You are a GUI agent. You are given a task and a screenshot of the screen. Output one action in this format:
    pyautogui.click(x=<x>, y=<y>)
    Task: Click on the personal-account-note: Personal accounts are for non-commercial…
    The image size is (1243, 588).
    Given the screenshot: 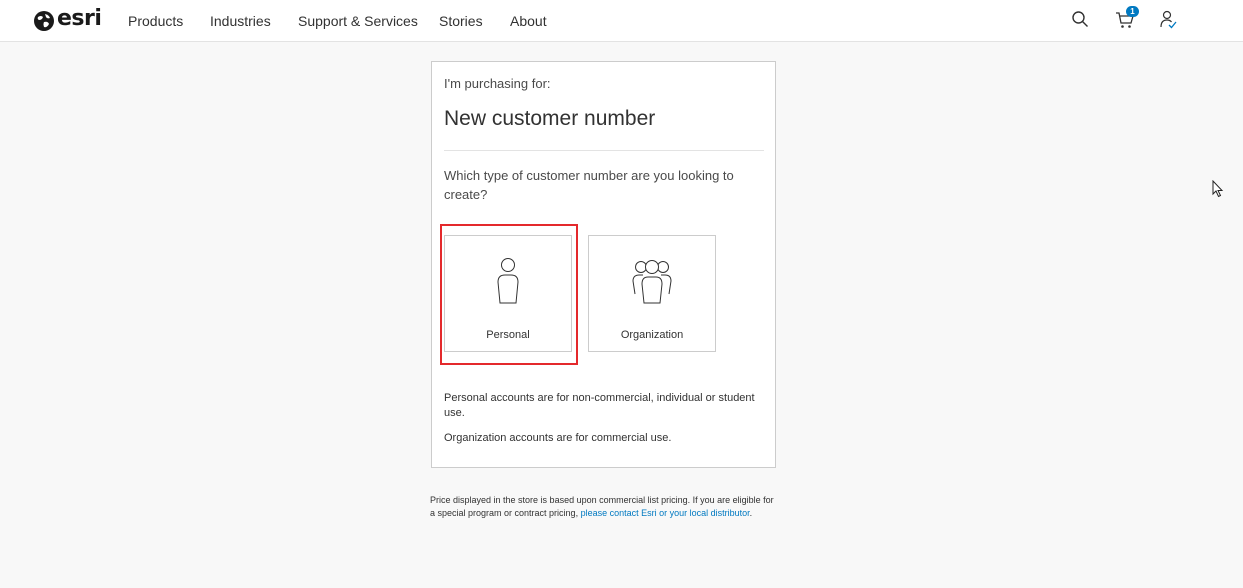 What is the action you would take?
    pyautogui.click(x=599, y=405)
    